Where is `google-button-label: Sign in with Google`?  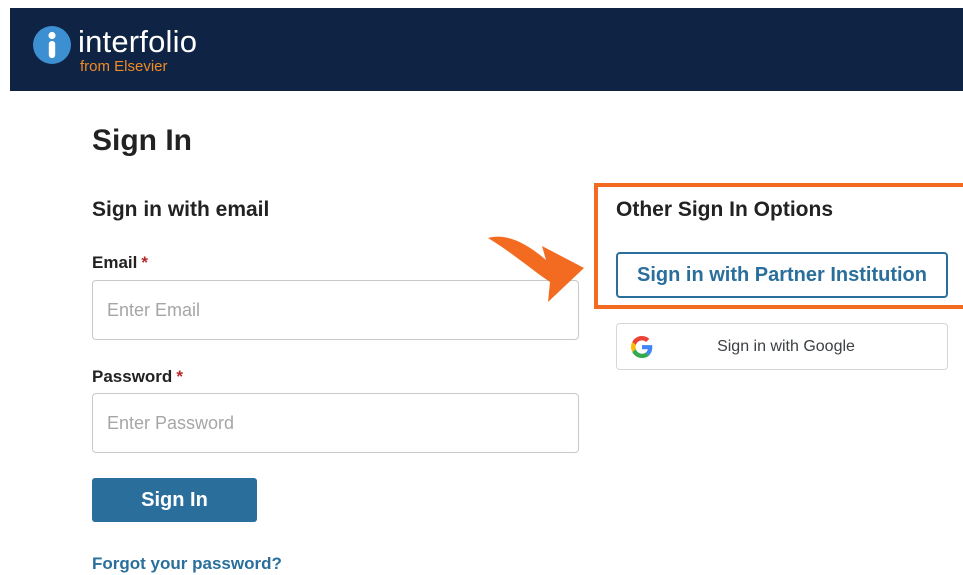 google-button-label: Sign in with Google is located at coordinates (786, 346).